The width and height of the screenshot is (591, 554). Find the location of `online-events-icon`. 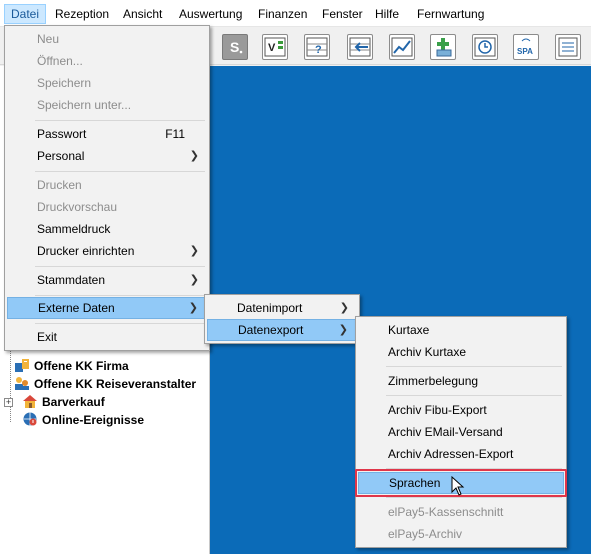

online-events-icon is located at coordinates (30, 419).